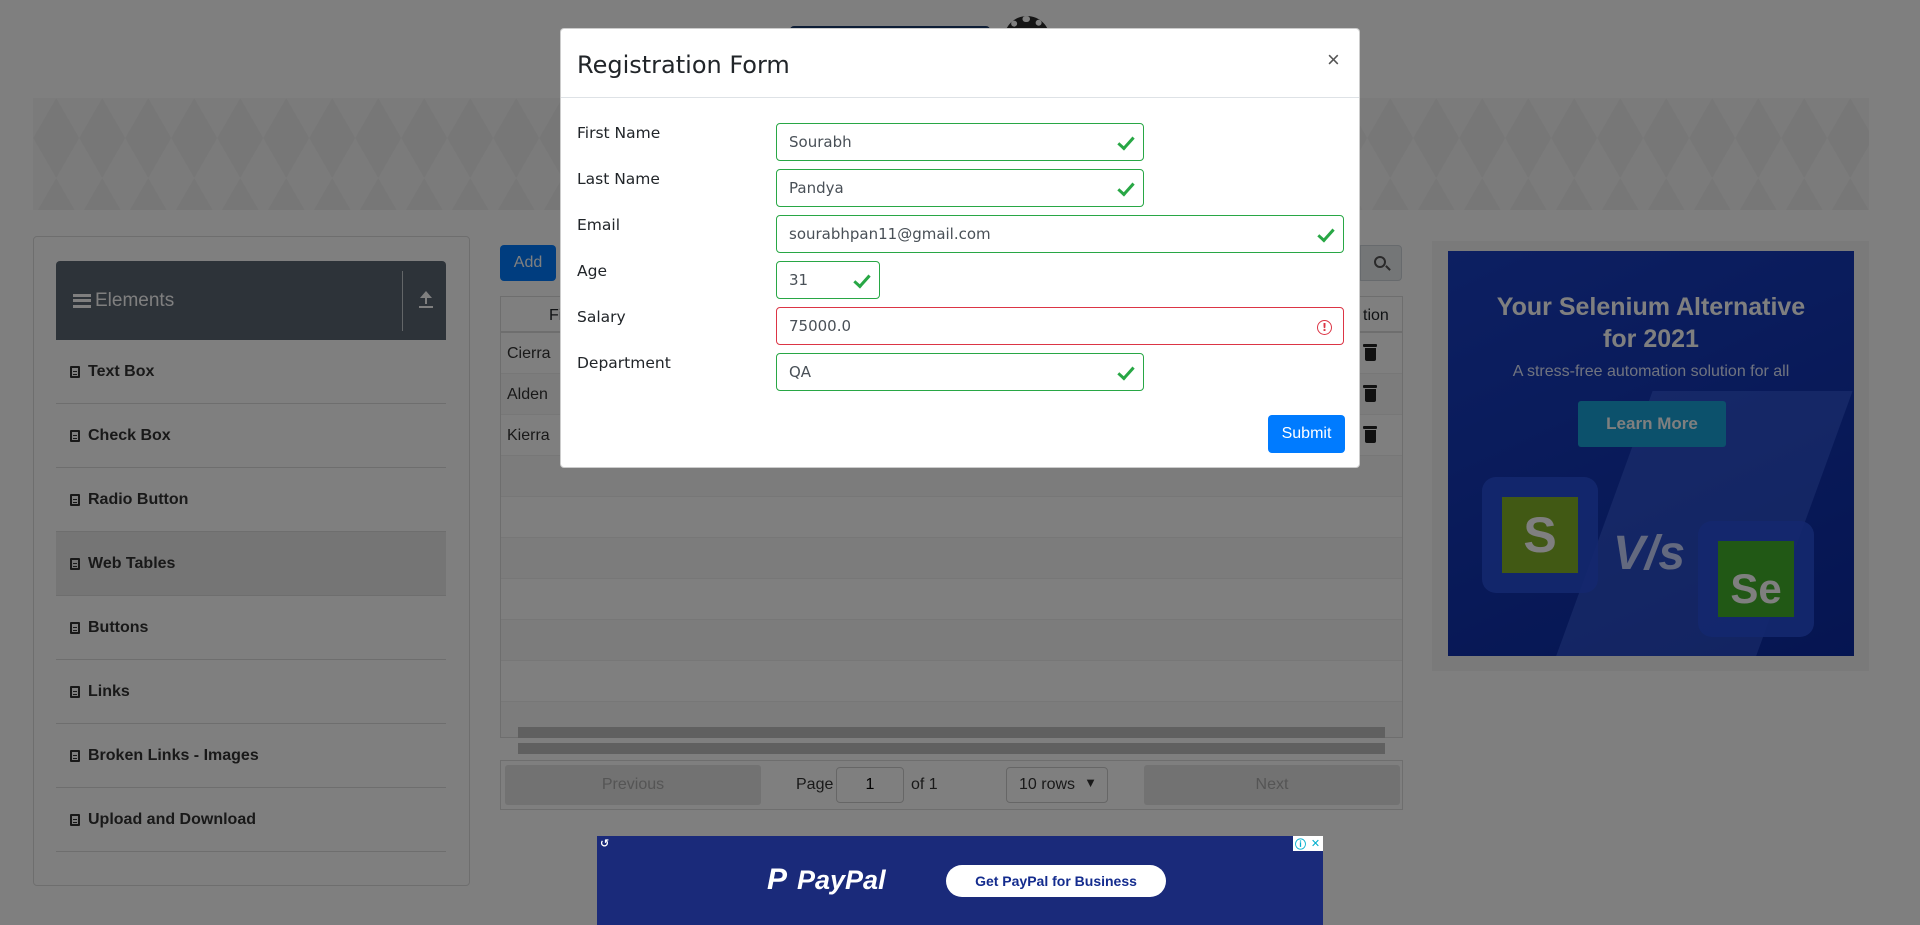 The height and width of the screenshot is (925, 1920). Describe the element at coordinates (960, 63) in the screenshot. I see `modal-header: Registration Form ×` at that location.